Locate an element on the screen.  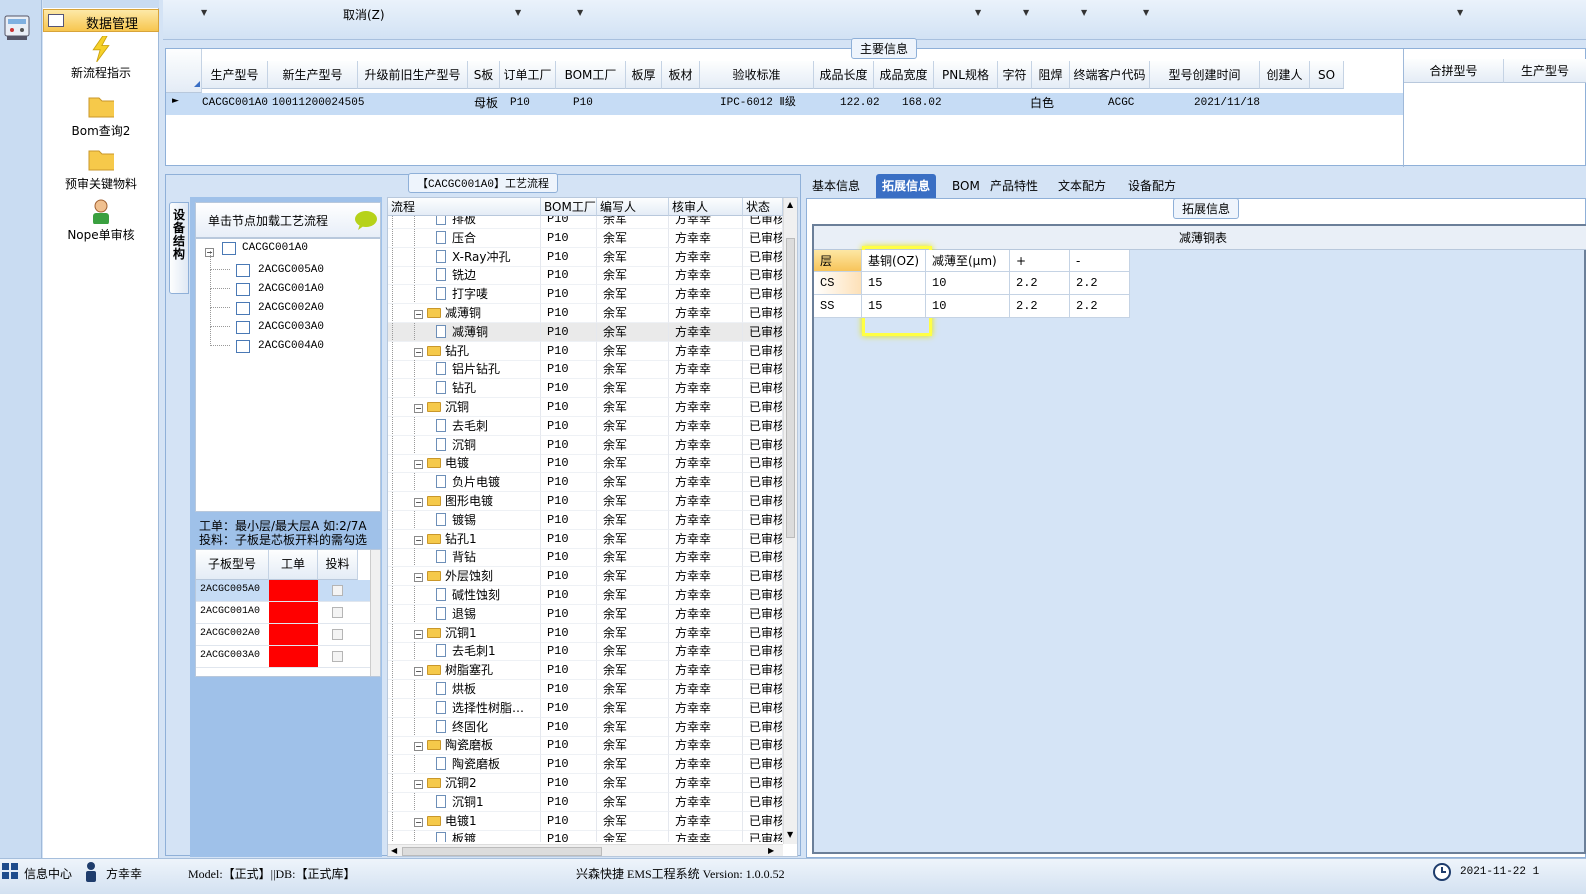
table-row: 2ACGC001A0 is located at coordinates (283, 613).